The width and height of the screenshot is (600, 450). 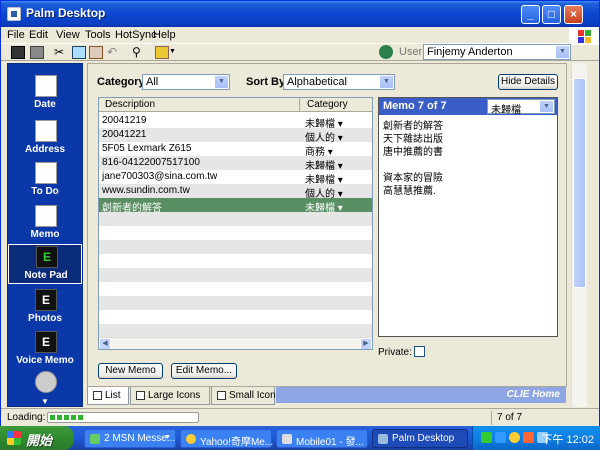 I want to click on column-category: Category, so click(x=327, y=104).